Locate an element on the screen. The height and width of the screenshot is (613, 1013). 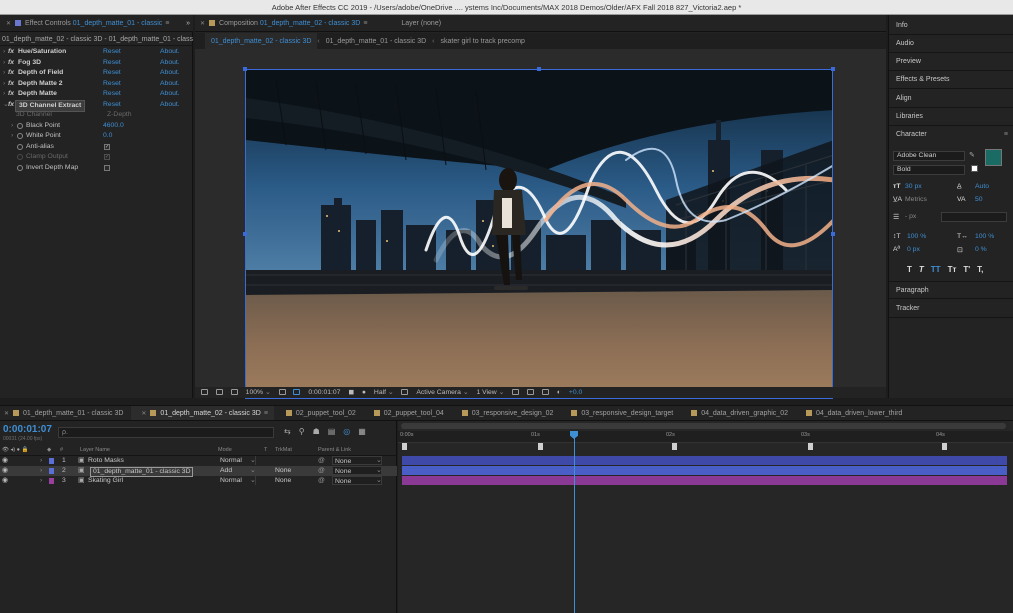
comp-mini-flowchart-icon: ⇆ is located at coordinates (287, 431).